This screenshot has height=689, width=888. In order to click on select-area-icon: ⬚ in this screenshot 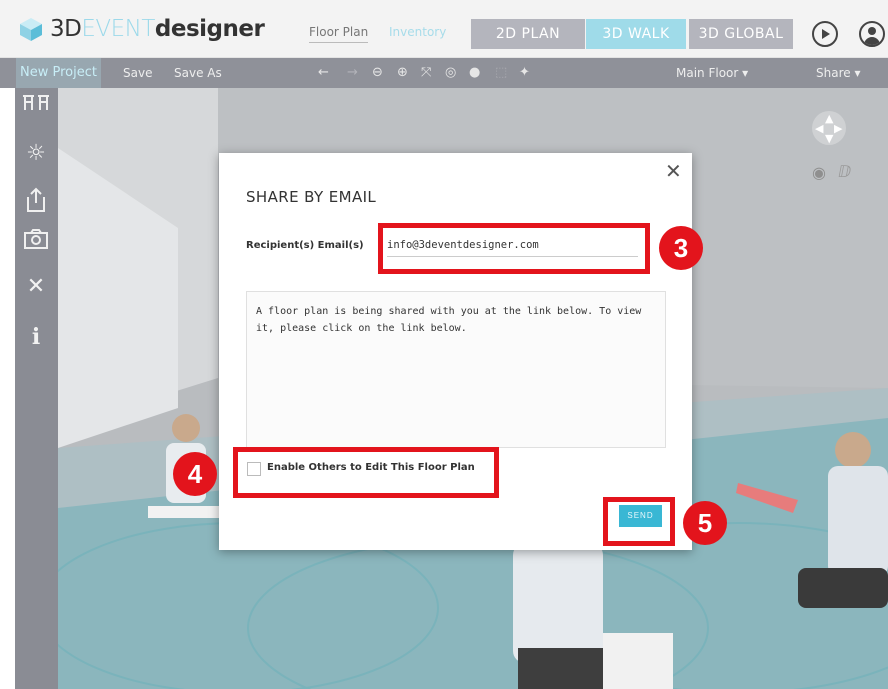, I will do `click(501, 73)`.